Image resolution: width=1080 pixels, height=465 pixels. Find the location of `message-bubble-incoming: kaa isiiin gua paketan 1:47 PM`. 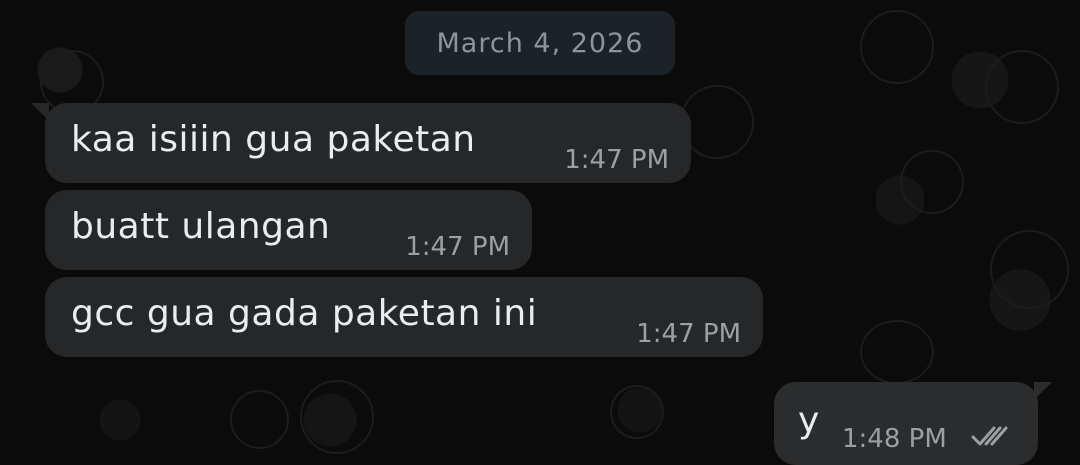

message-bubble-incoming: kaa isiiin gua paketan 1:47 PM is located at coordinates (361, 143).